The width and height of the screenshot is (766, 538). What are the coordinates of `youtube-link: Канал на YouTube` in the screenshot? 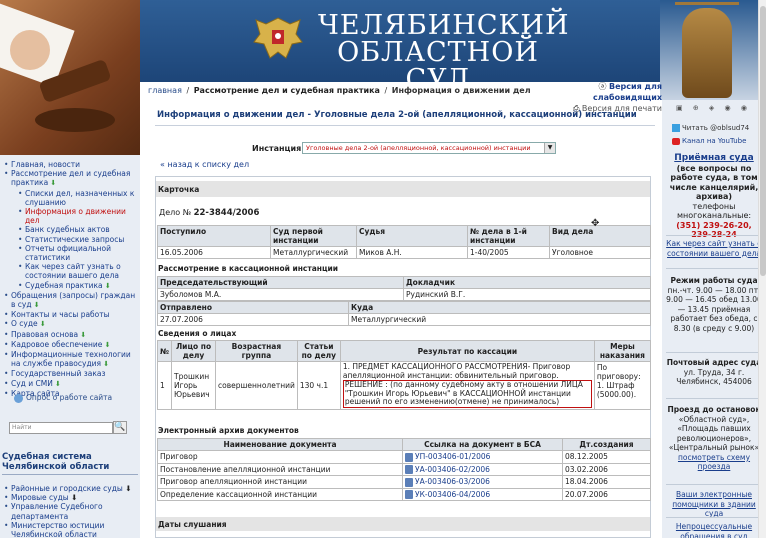 It's located at (715, 141).